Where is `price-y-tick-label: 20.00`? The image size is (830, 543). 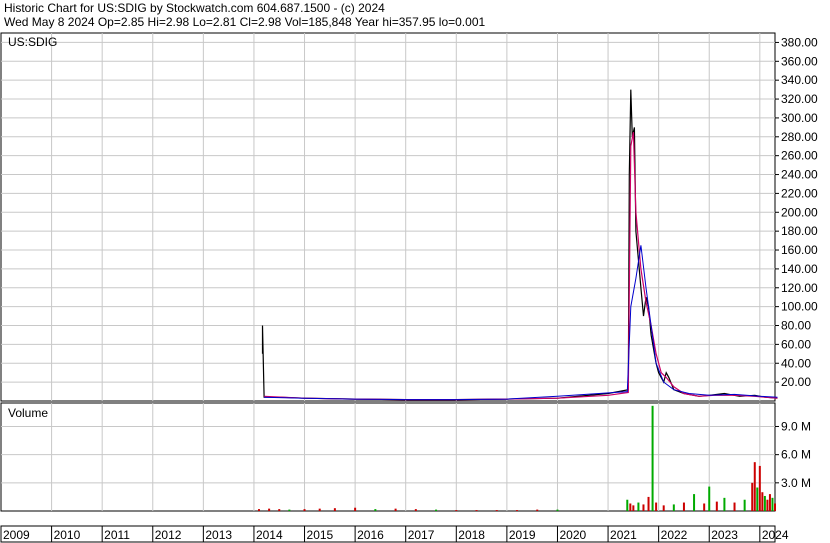
price-y-tick-label: 20.00 is located at coordinates (796, 382).